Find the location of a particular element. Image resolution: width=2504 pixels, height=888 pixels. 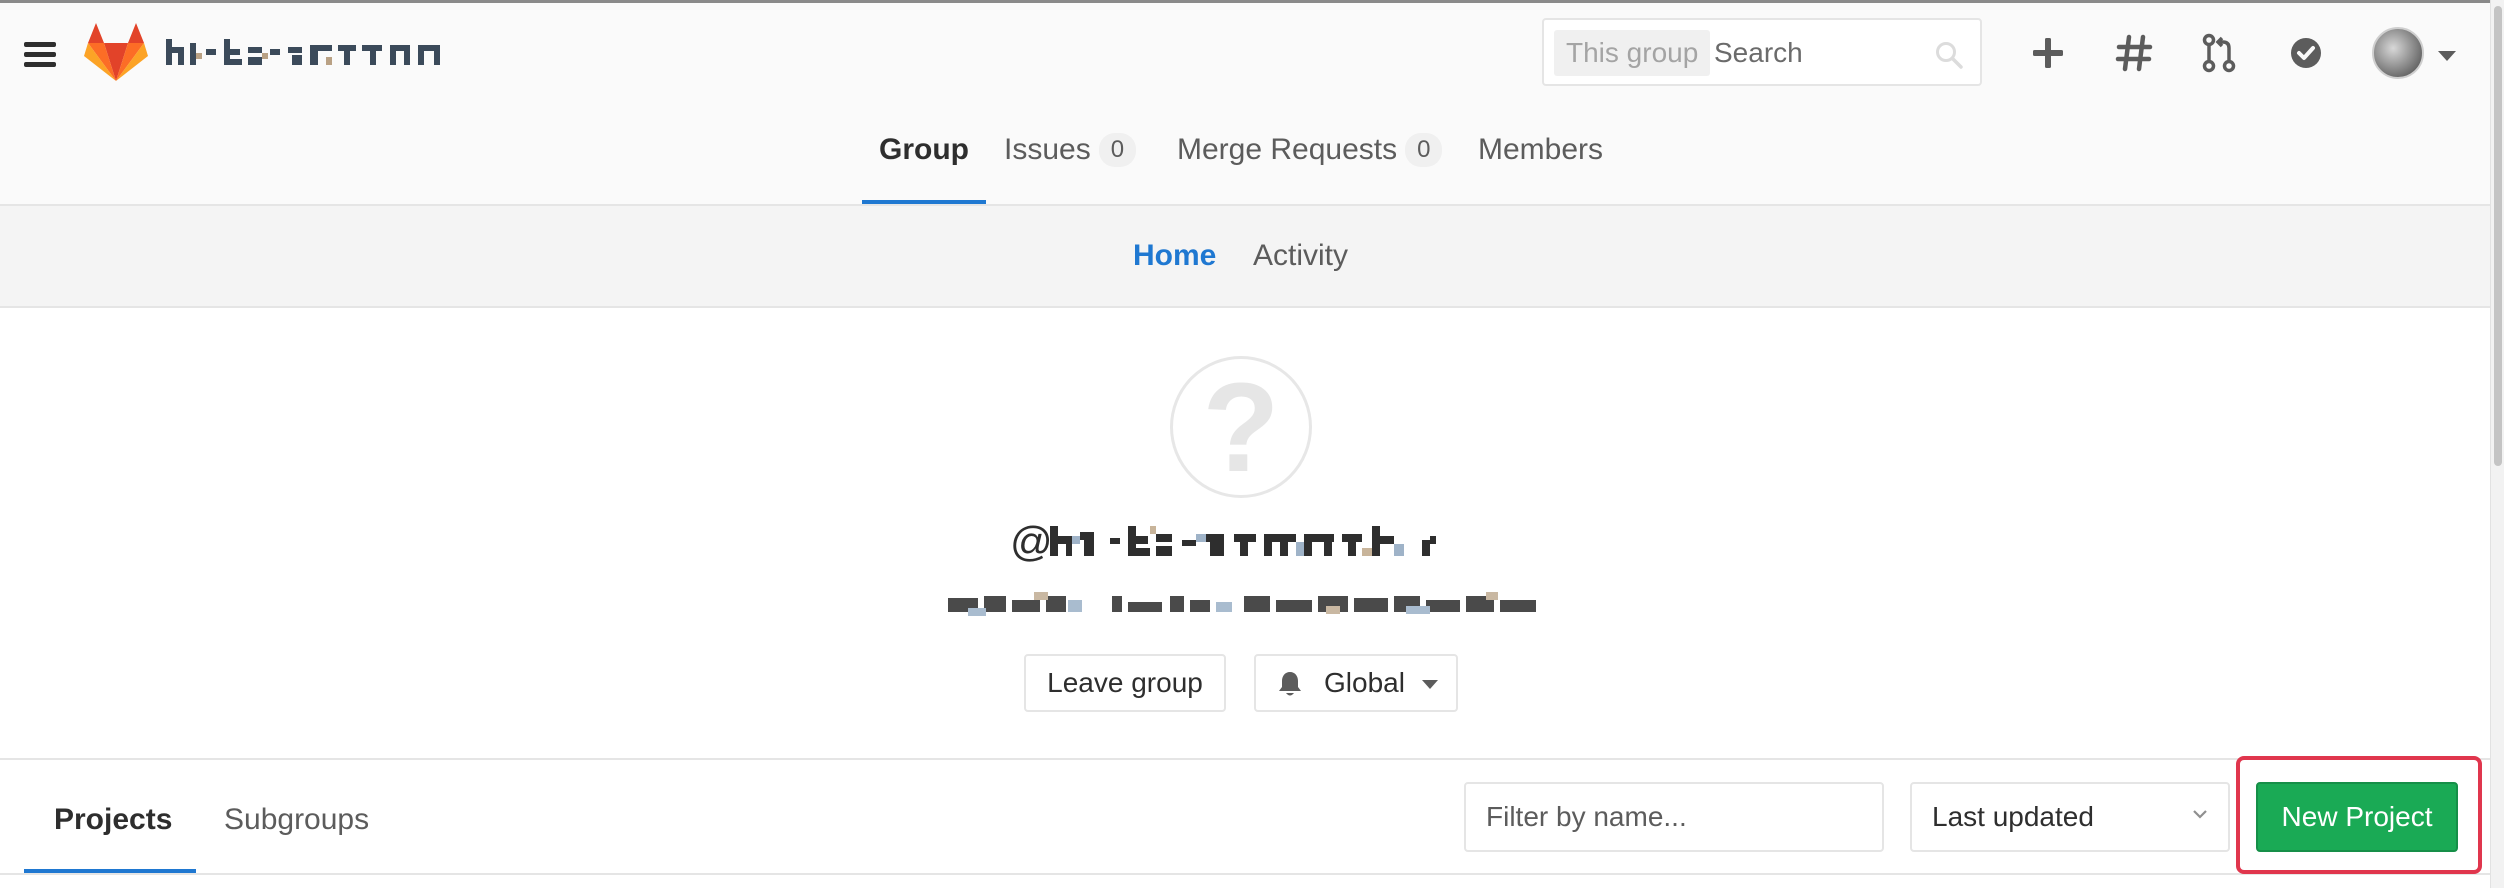

avatar is located at coordinates (2398, 53).